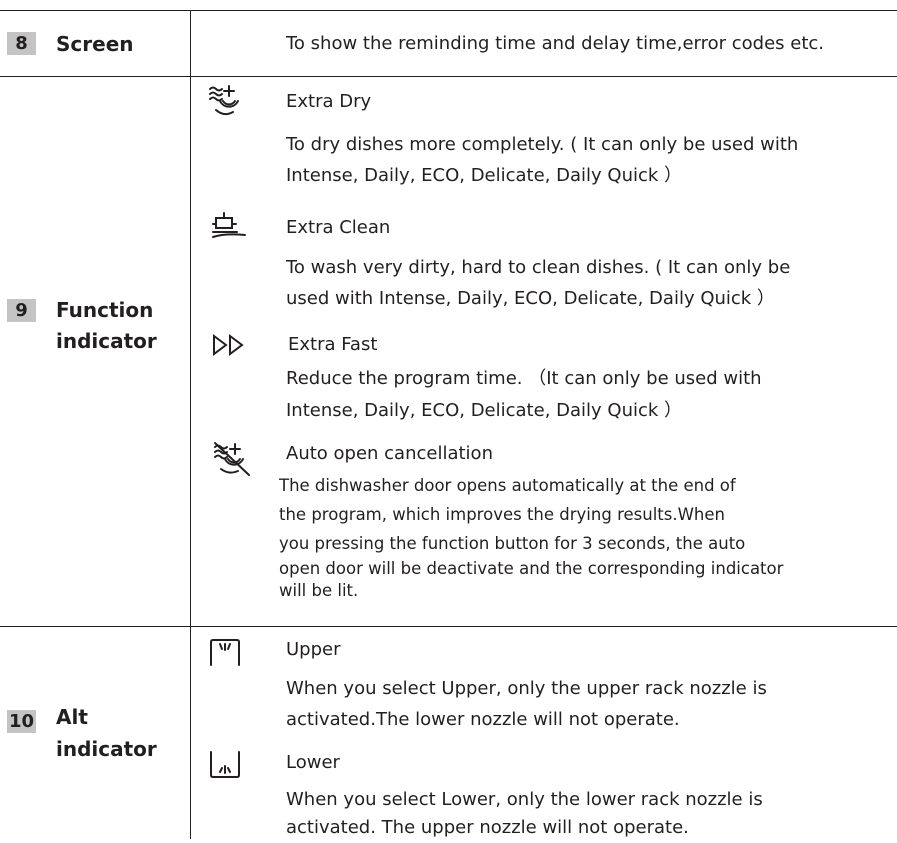  Describe the element at coordinates (329, 101) in the screenshot. I see `feature-title: Extra Dry` at that location.